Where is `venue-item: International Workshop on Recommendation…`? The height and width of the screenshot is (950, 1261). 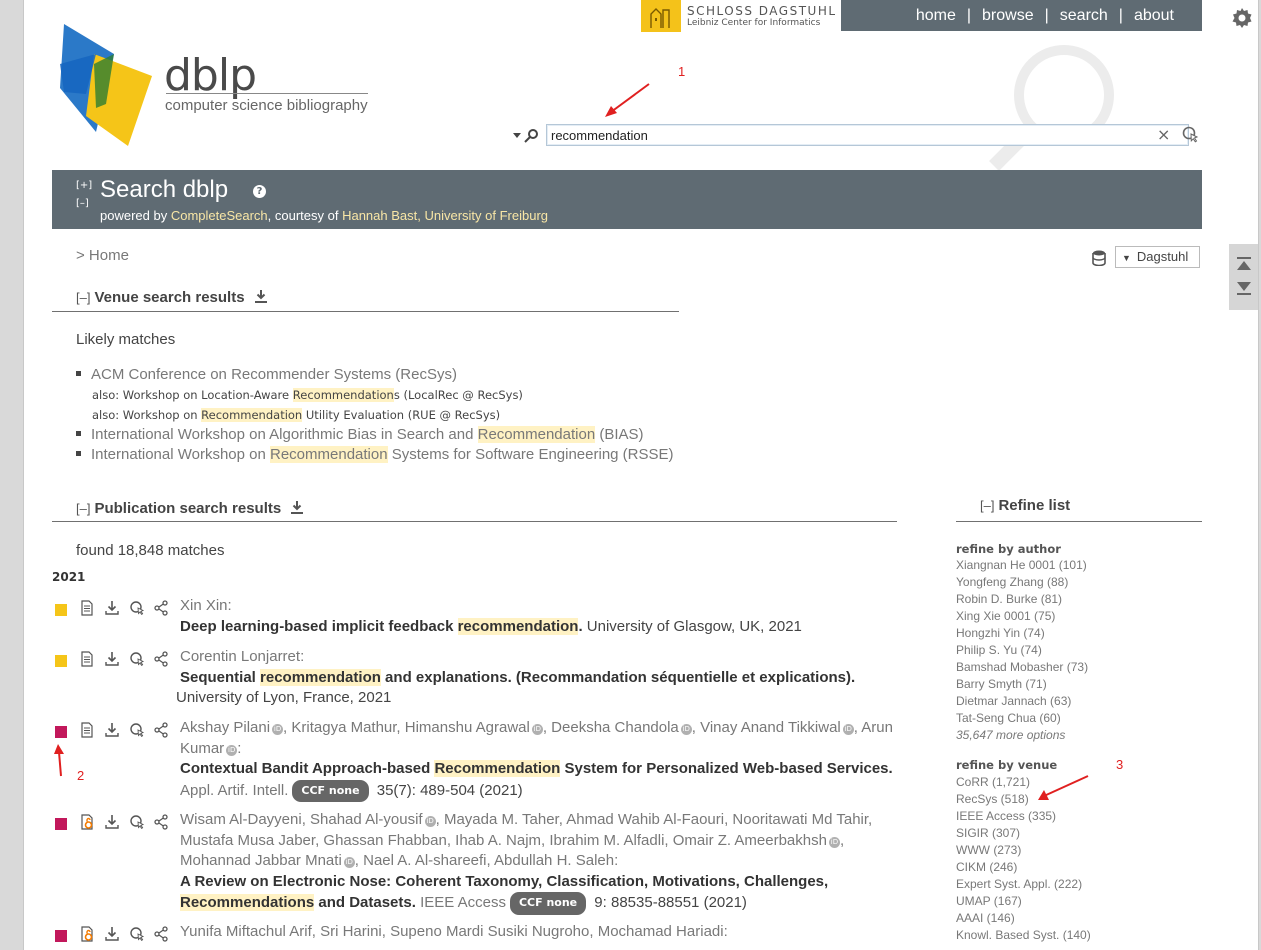 venue-item: International Workshop on Recommendation… is located at coordinates (375, 454).